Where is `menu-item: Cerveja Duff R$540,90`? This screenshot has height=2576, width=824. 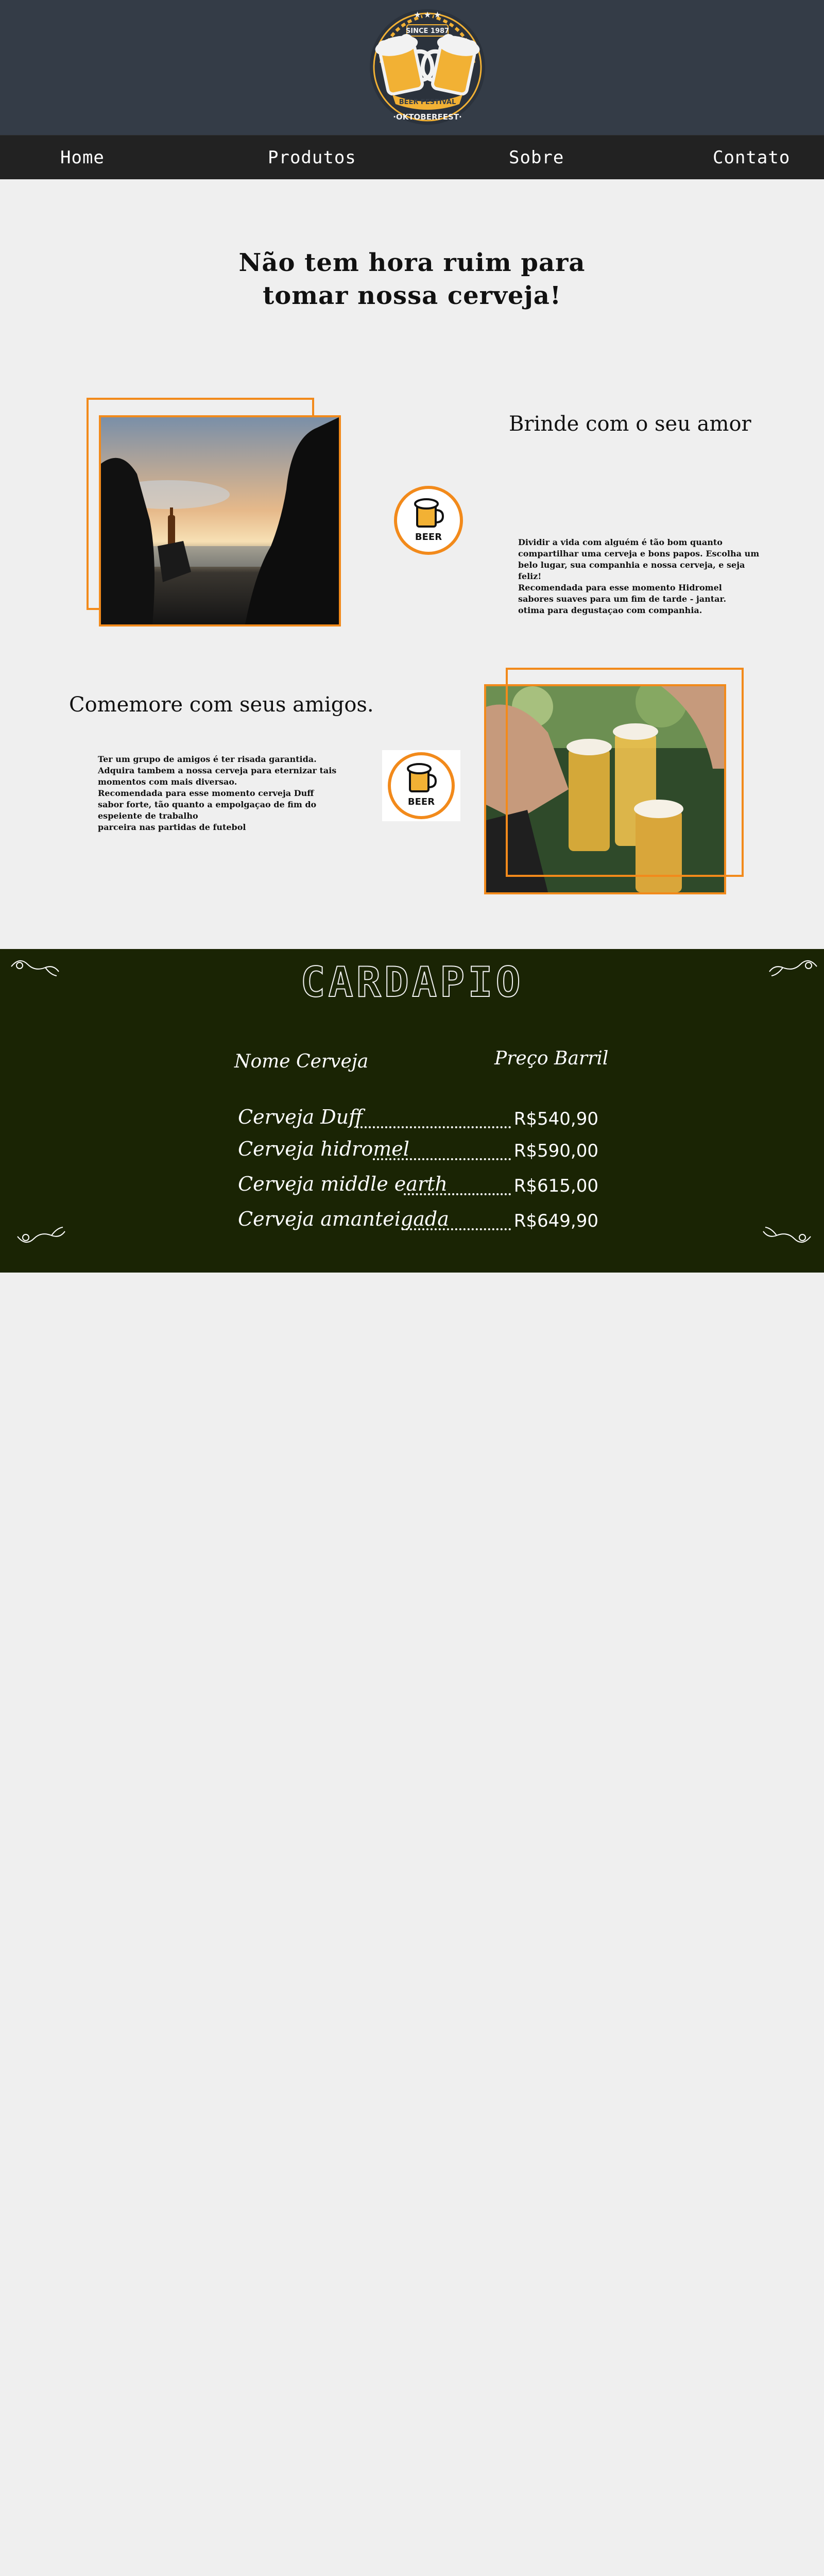
menu-item: Cerveja Duff R$540,90 is located at coordinates (418, 1120).